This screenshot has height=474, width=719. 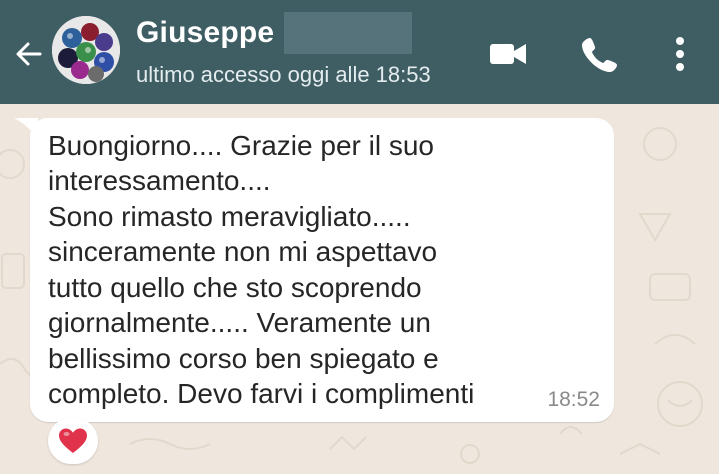 I want to click on message-reaction, so click(x=73, y=441).